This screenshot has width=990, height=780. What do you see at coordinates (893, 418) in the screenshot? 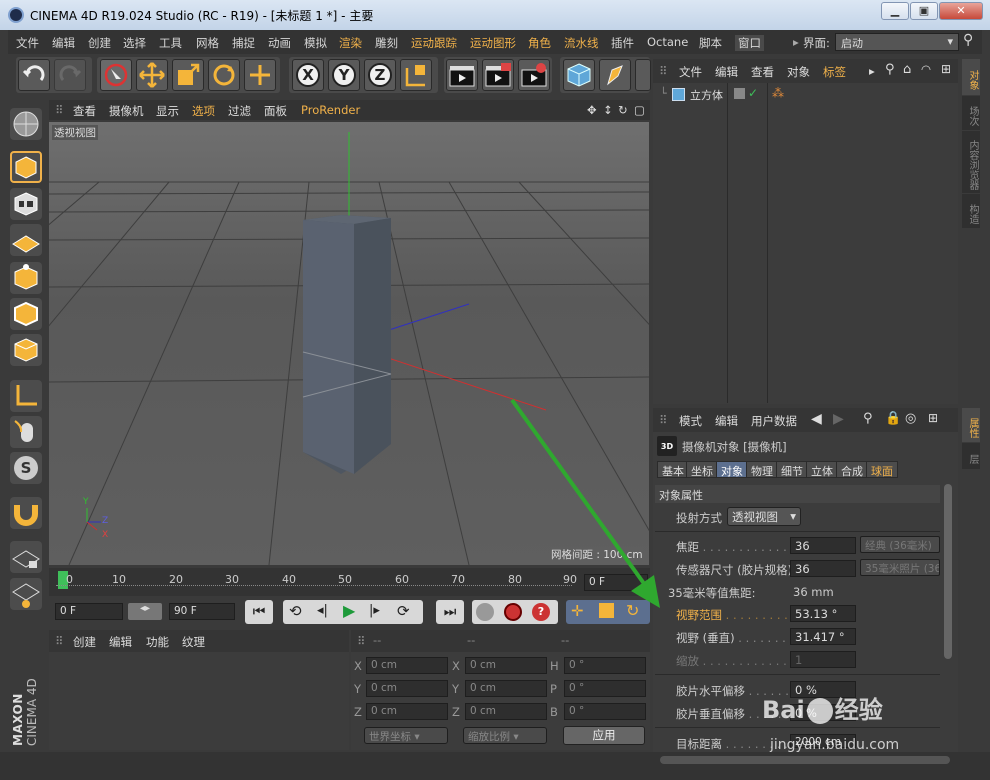
I see `lock-icon: 🔒` at bounding box center [893, 418].